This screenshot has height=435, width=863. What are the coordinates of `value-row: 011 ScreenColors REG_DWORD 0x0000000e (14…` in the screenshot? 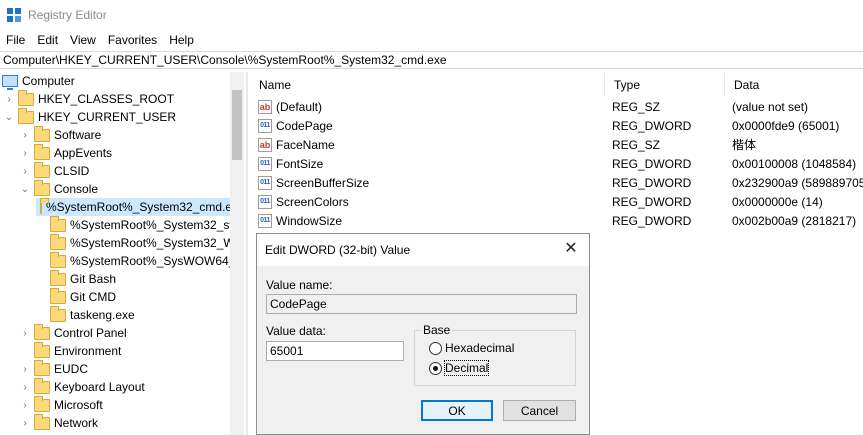 It's located at (556, 201).